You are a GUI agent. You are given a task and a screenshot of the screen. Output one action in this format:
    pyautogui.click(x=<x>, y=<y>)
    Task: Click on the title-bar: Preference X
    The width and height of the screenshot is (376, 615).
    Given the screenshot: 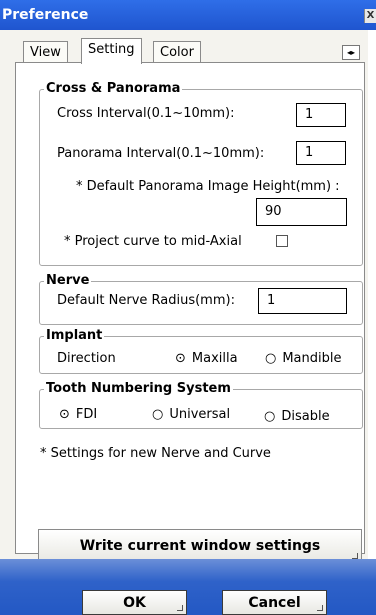 What is the action you would take?
    pyautogui.click(x=188, y=15)
    